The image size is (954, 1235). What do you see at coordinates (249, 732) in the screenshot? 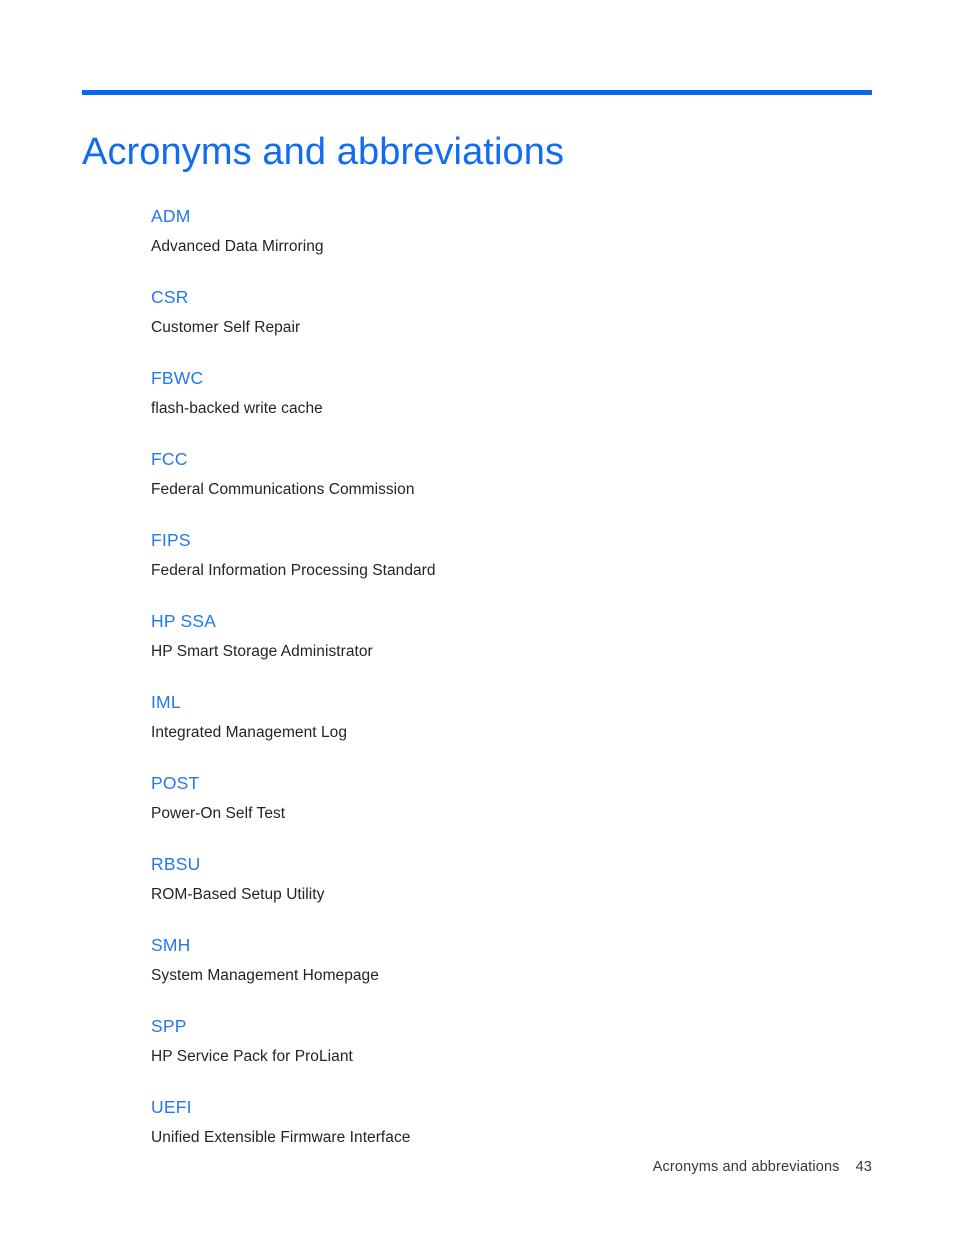
I see `glossary-definition: Integrated Management Log` at bounding box center [249, 732].